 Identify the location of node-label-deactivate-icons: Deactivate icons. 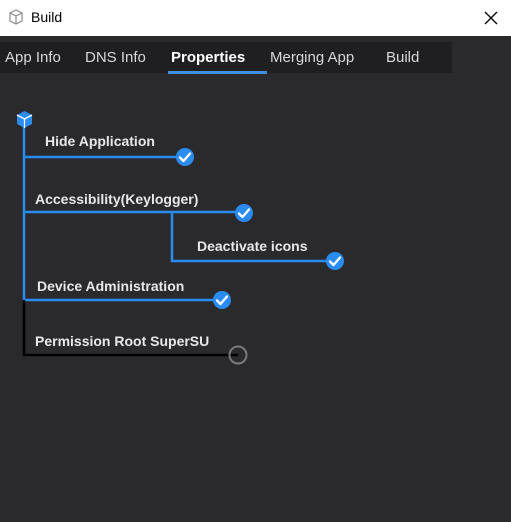
(252, 246).